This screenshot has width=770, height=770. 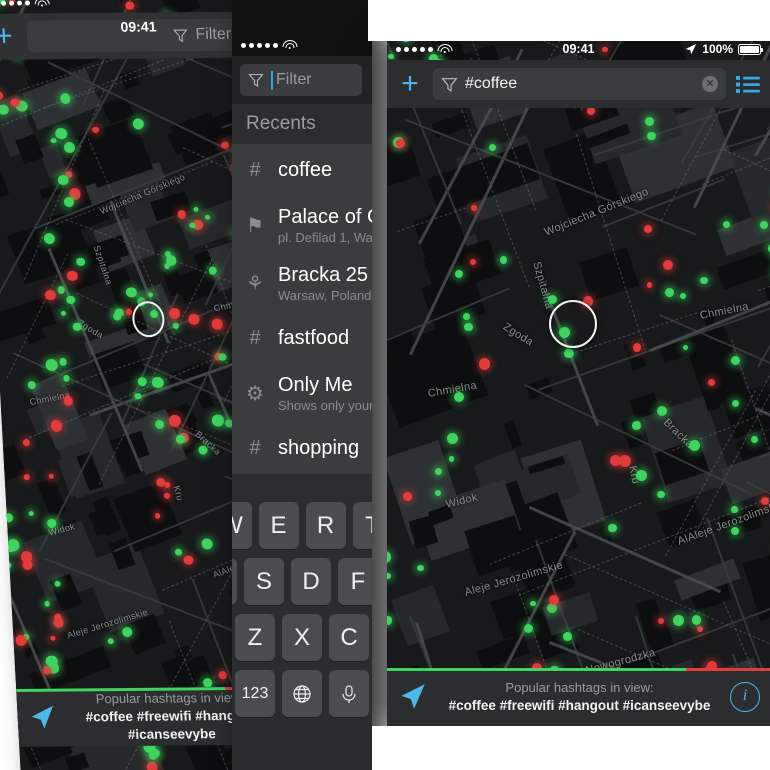 I want to click on globe-icon, so click(x=302, y=693).